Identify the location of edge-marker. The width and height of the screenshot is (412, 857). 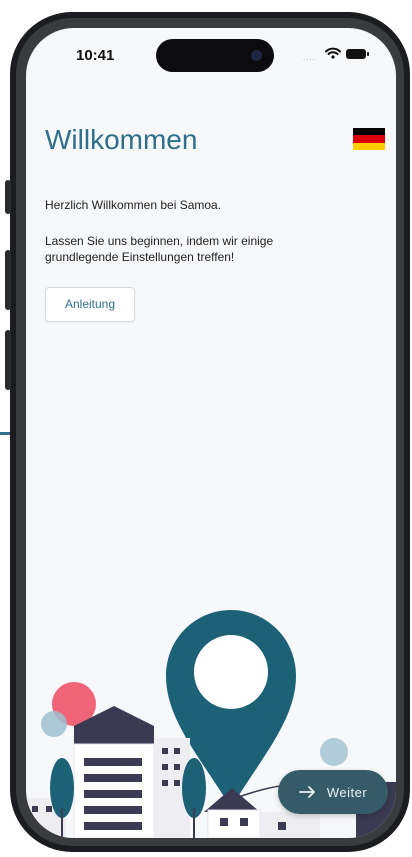
(5, 433).